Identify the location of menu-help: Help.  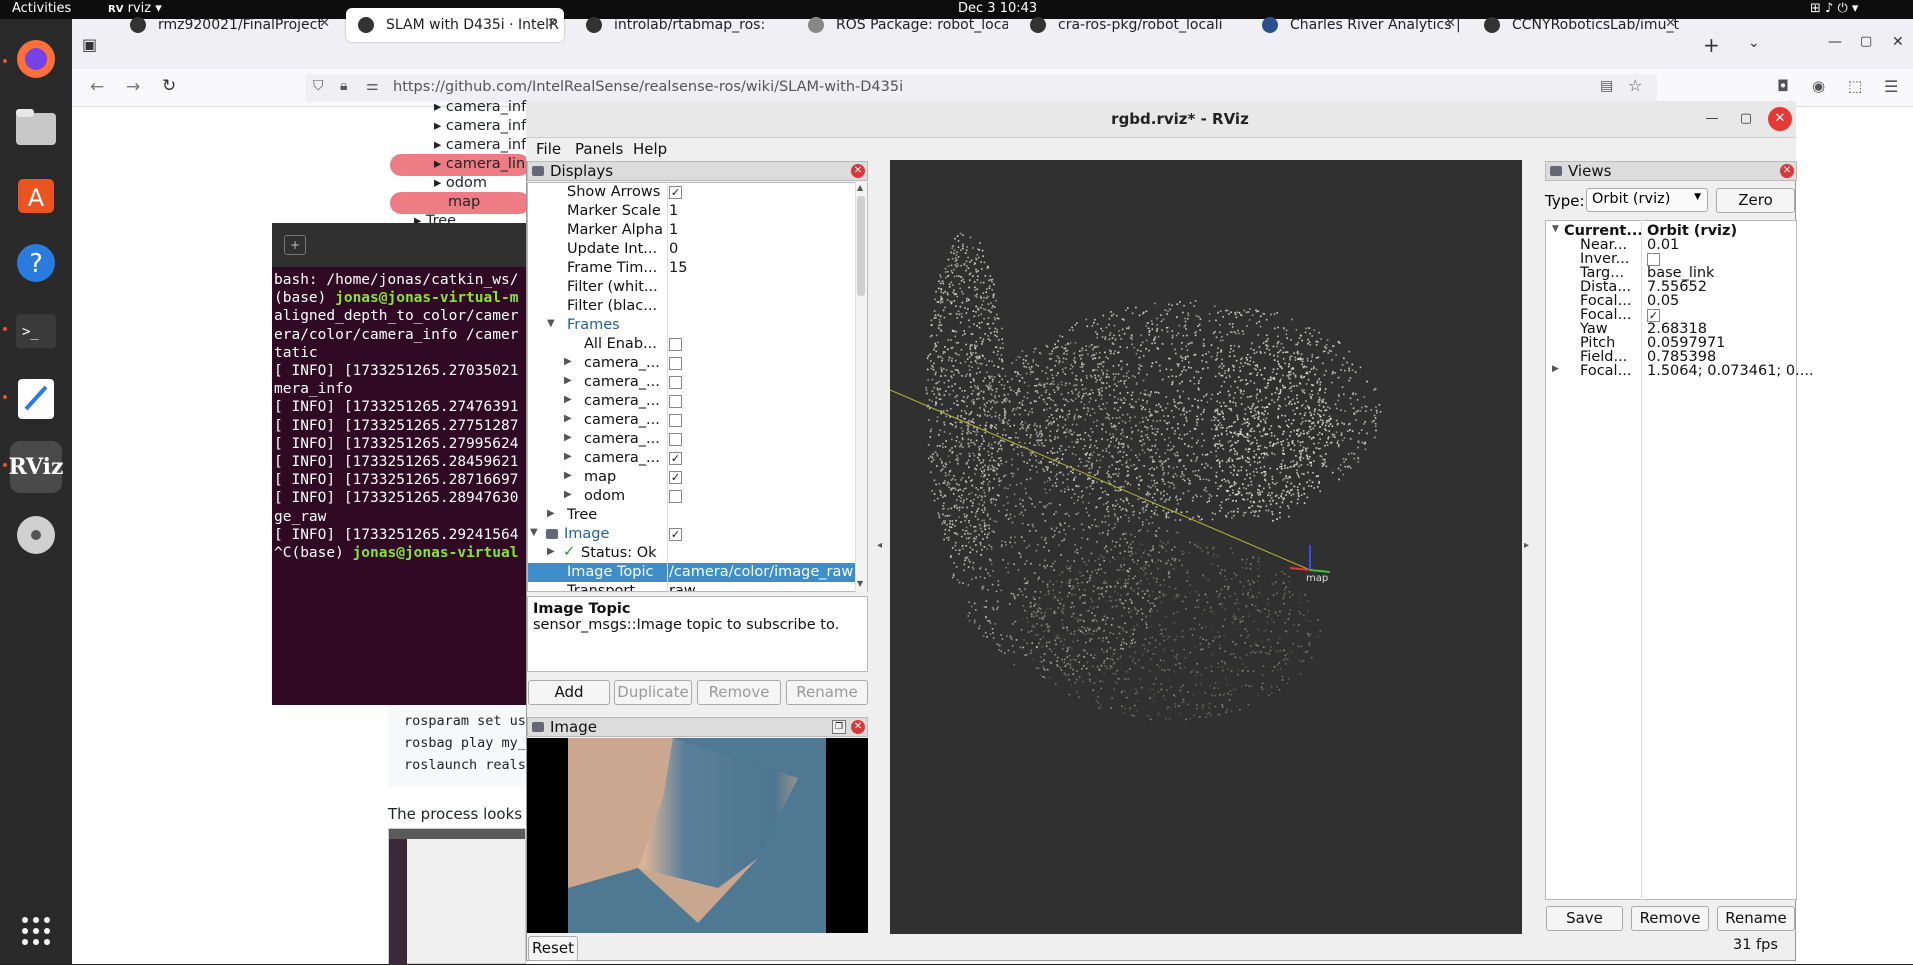
(650, 149).